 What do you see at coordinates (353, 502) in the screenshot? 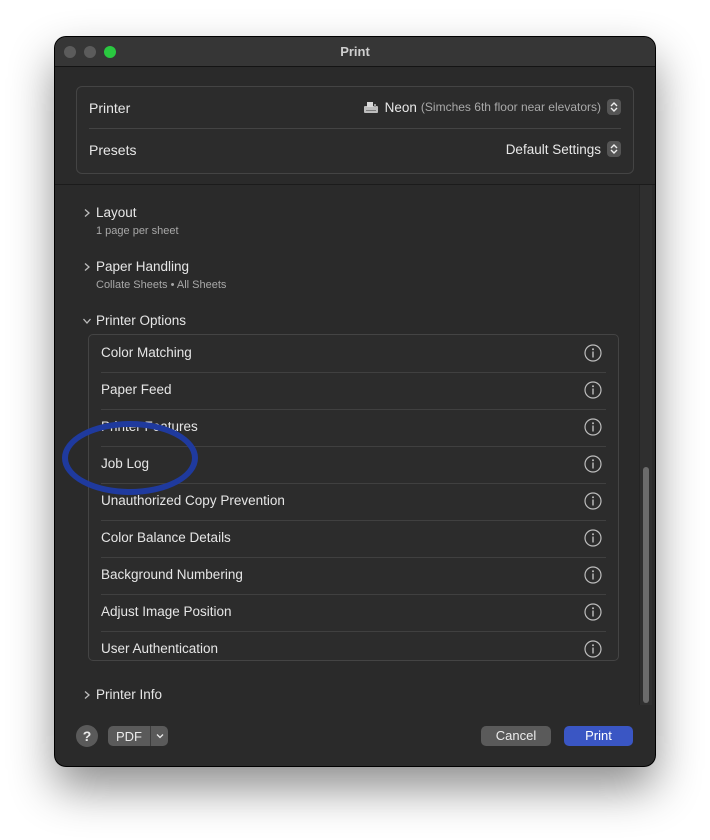
I see `option-unauthorized-copy-prevention: Unauthorized Copy Prevention` at bounding box center [353, 502].